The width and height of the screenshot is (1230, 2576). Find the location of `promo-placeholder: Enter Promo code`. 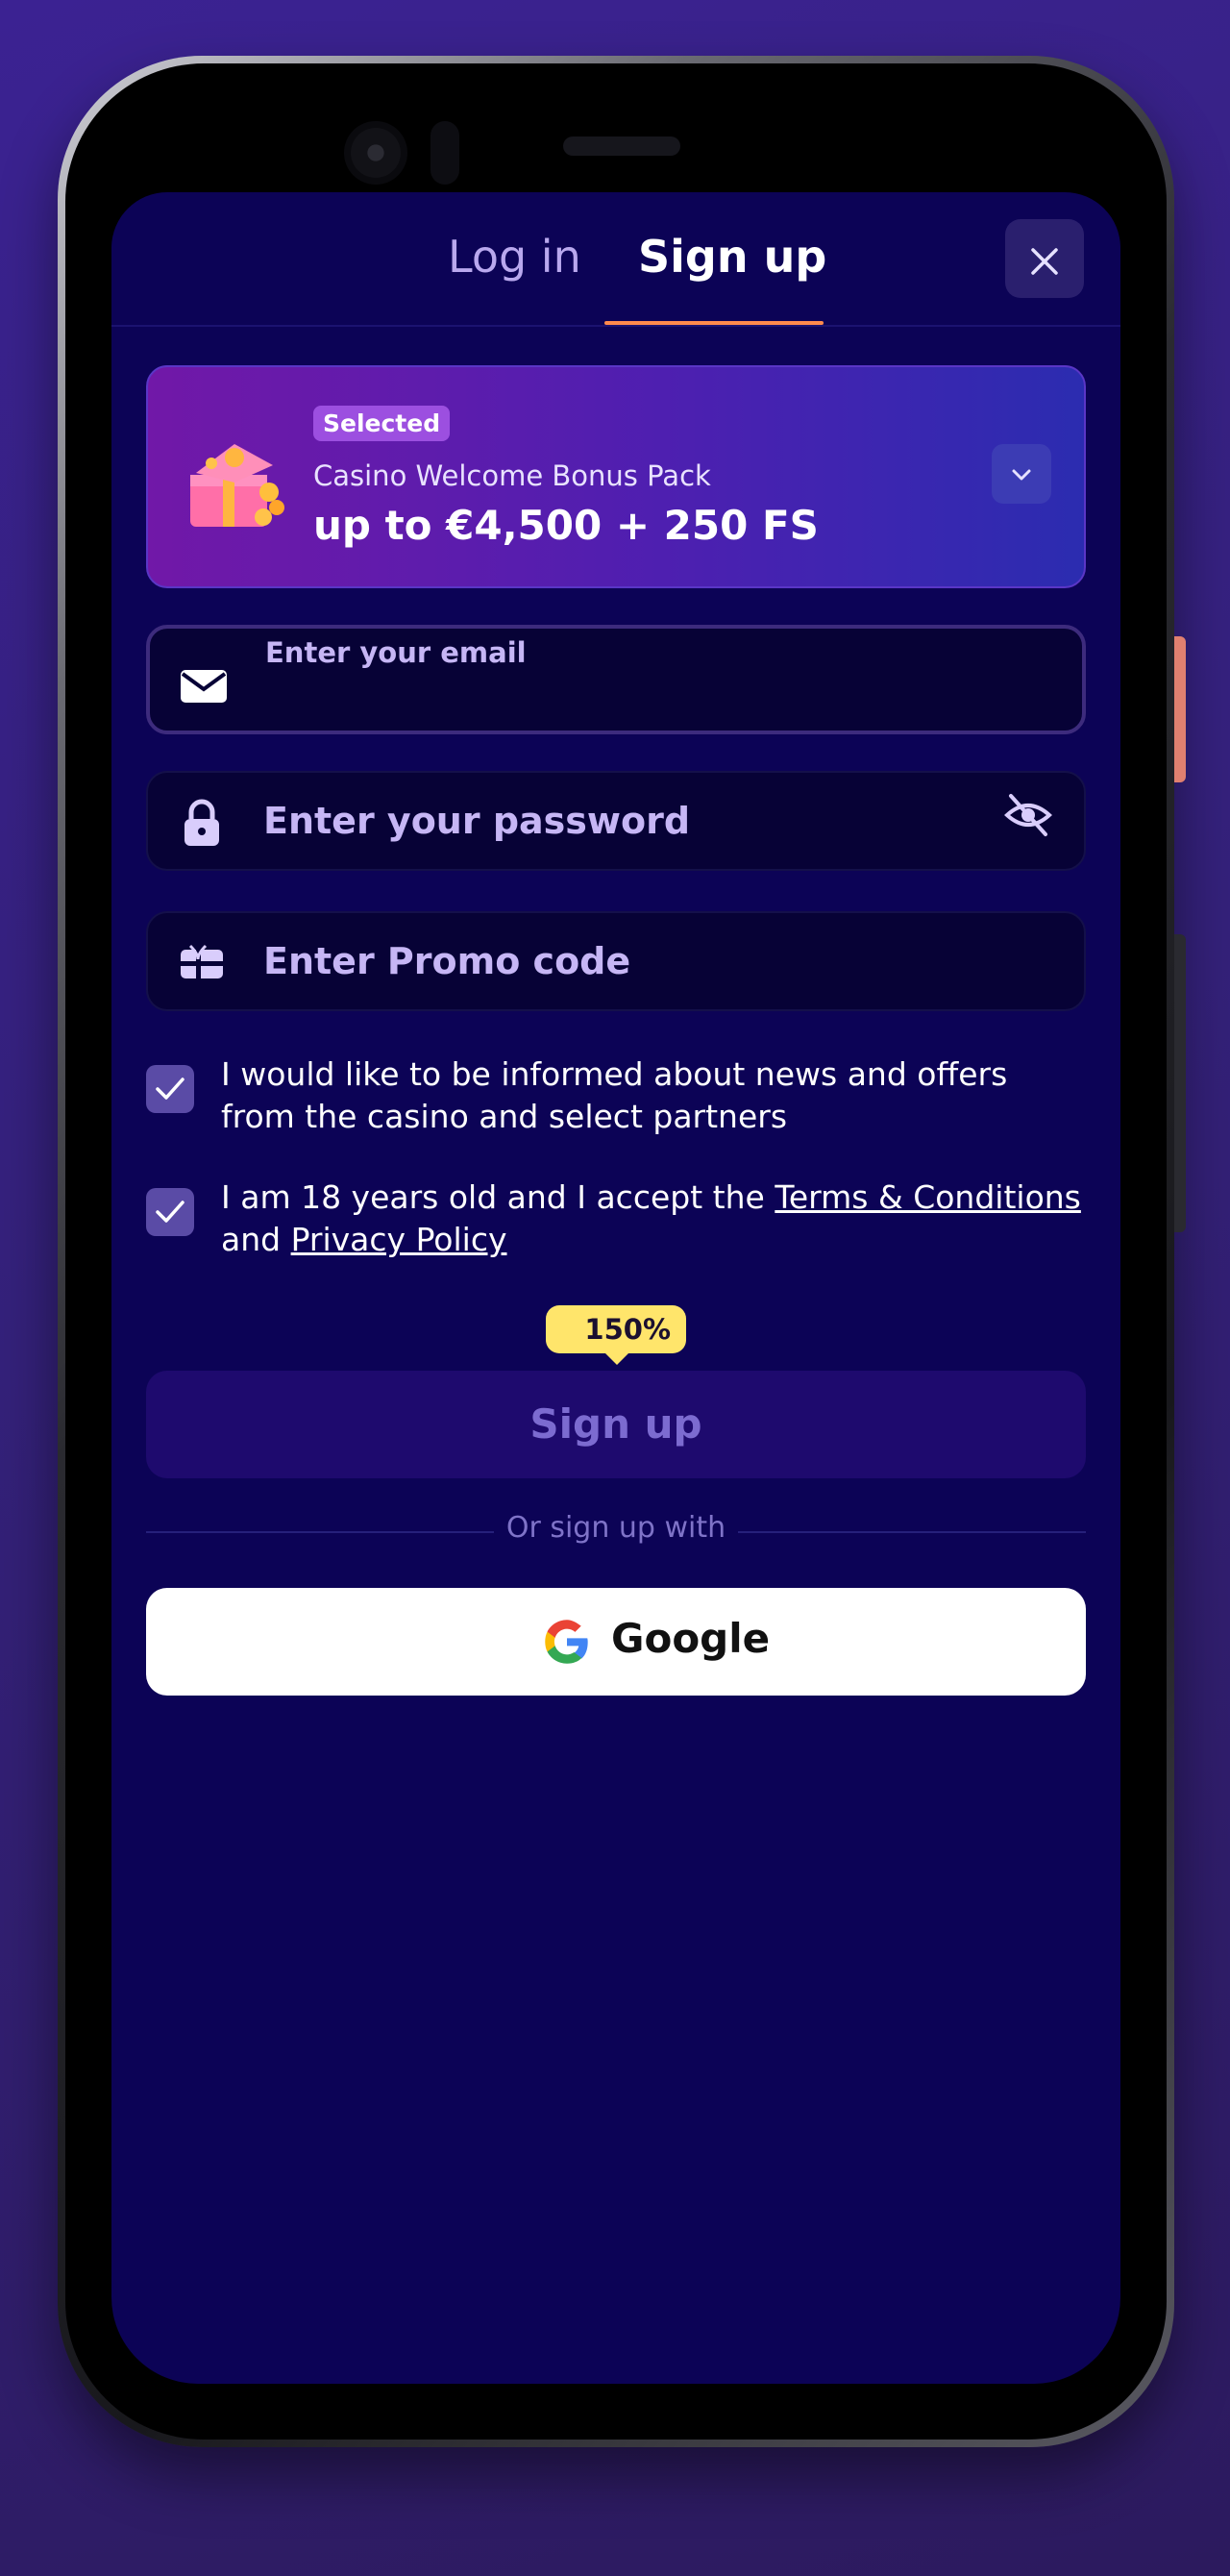

promo-placeholder: Enter Promo code is located at coordinates (447, 961).